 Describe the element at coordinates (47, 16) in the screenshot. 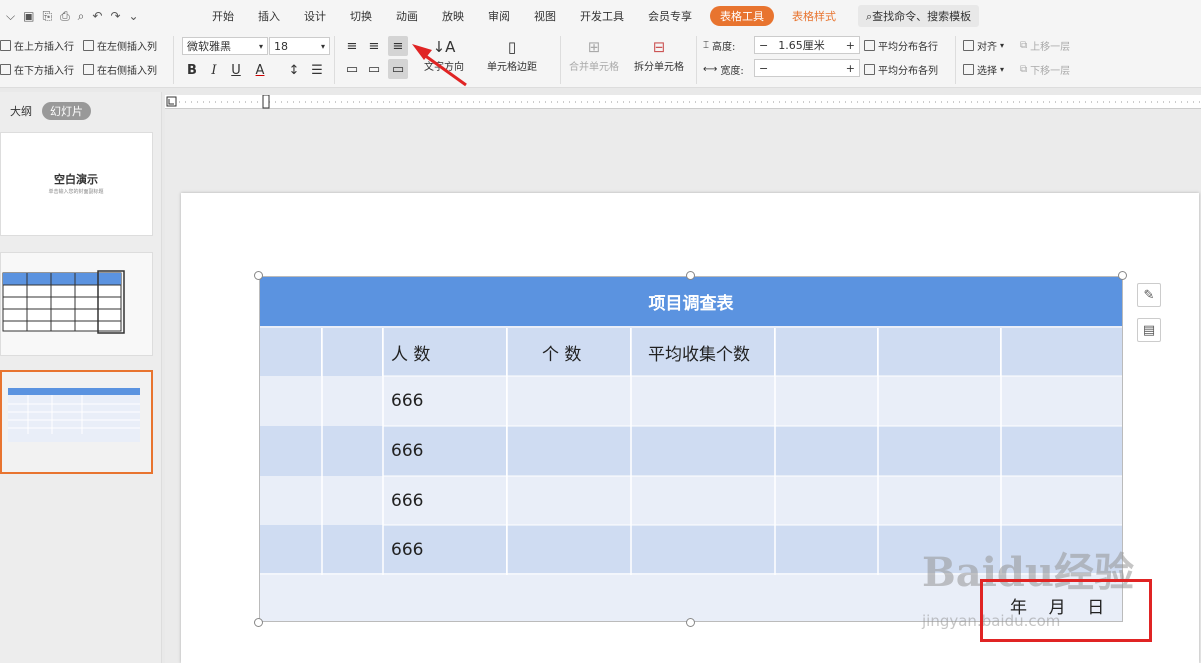

I see `export-icon: ⎘` at that location.